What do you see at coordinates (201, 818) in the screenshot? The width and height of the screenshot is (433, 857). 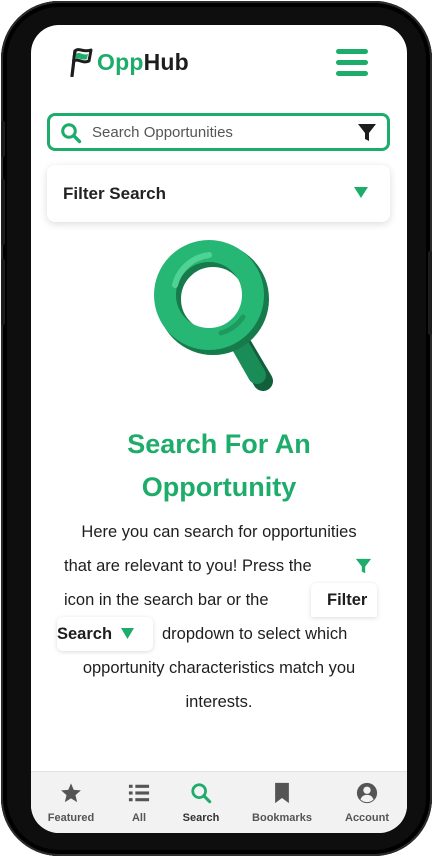 I see `nav-label: Search` at bounding box center [201, 818].